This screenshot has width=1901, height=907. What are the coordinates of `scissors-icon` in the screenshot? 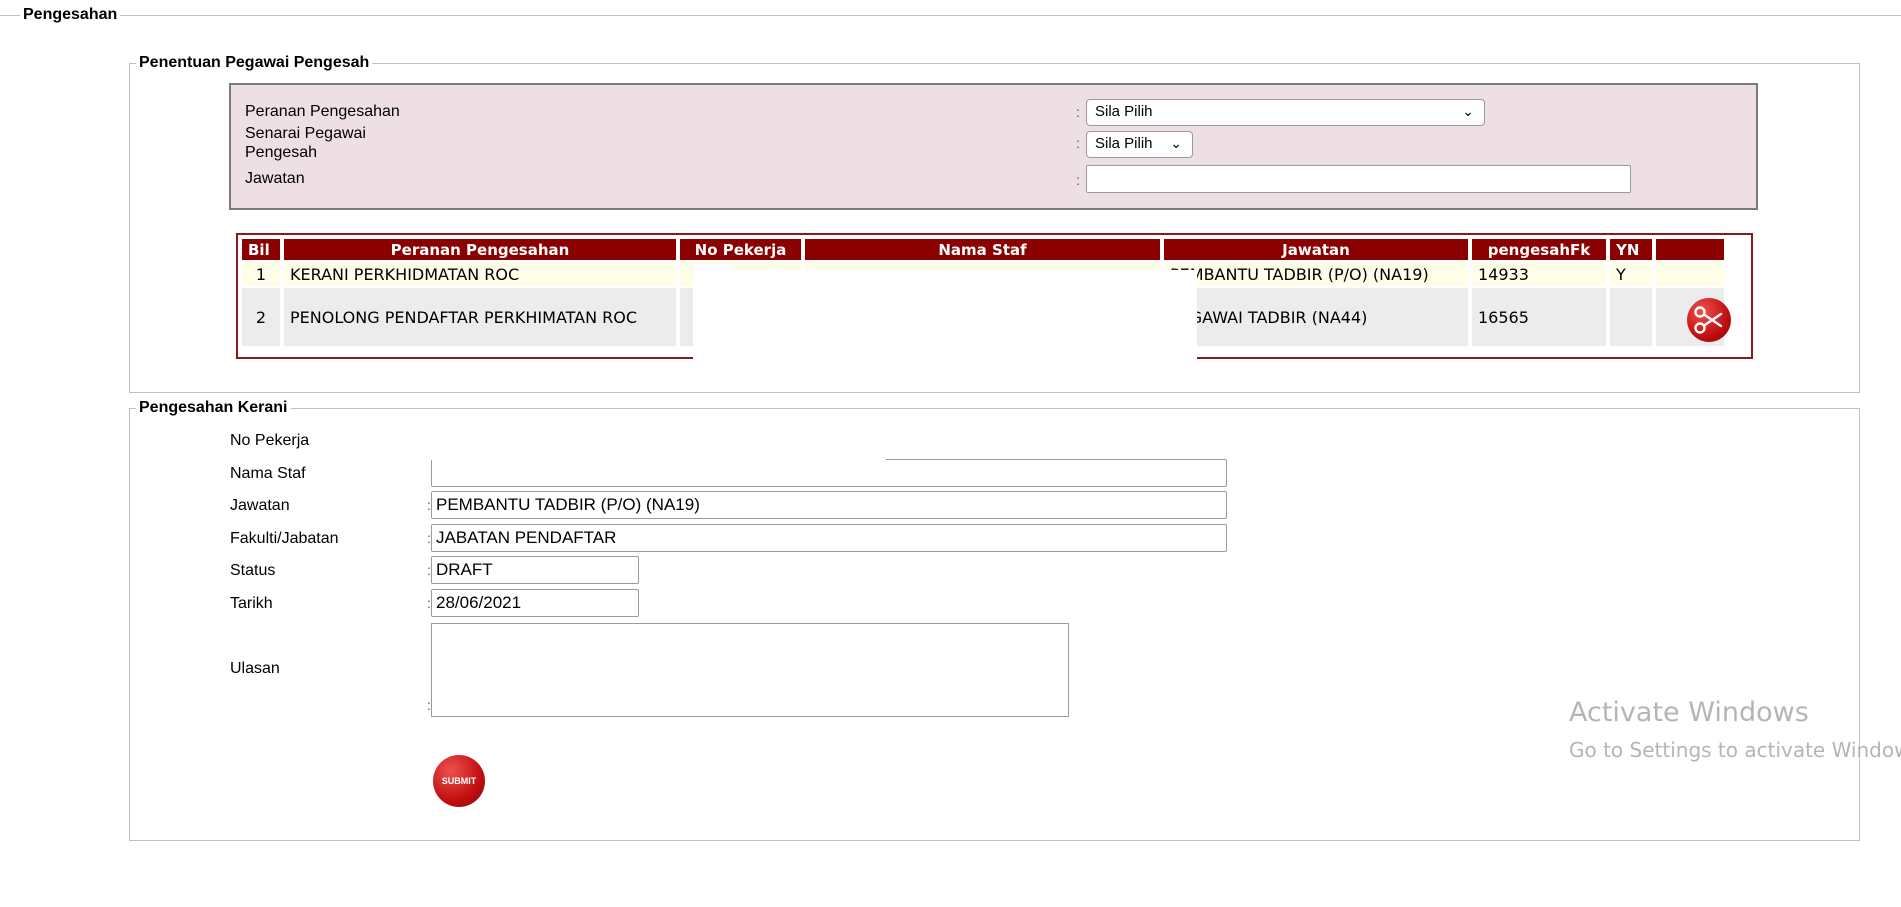 It's located at (1708, 320).